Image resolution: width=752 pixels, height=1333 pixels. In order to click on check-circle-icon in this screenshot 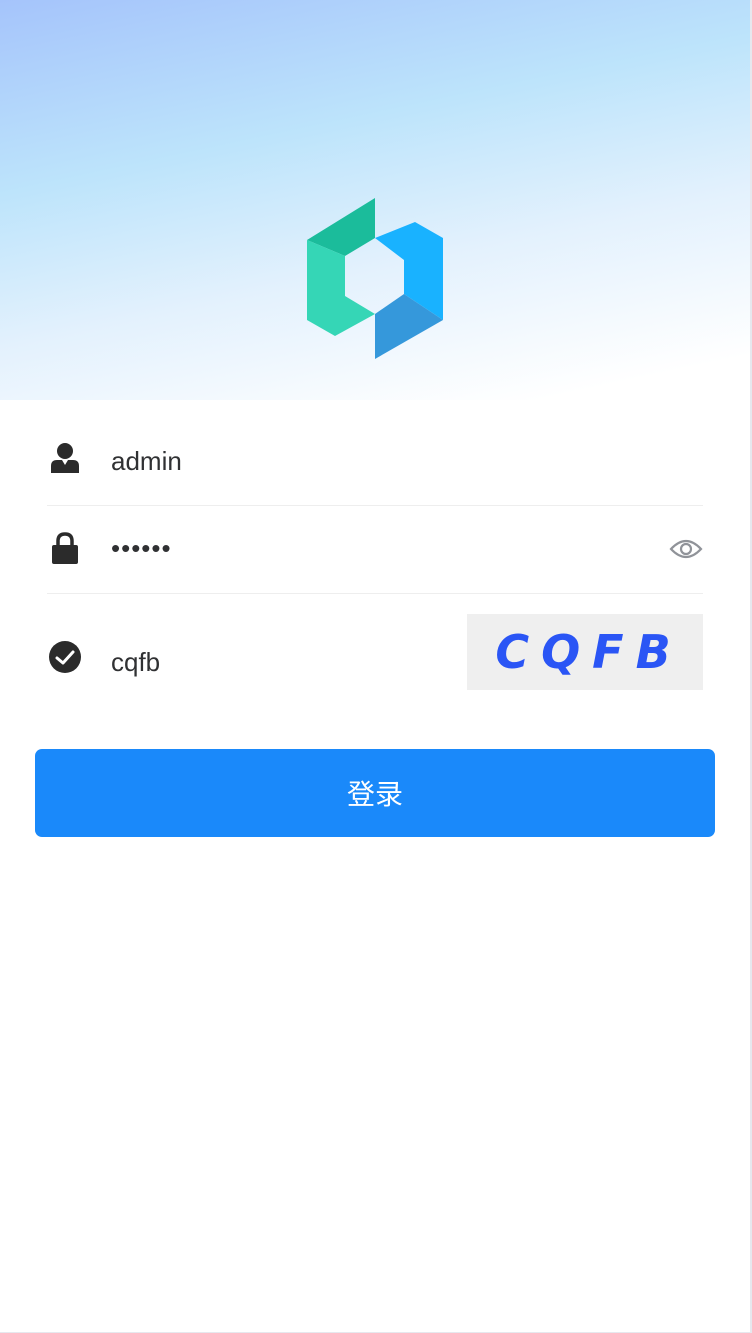, I will do `click(65, 657)`.